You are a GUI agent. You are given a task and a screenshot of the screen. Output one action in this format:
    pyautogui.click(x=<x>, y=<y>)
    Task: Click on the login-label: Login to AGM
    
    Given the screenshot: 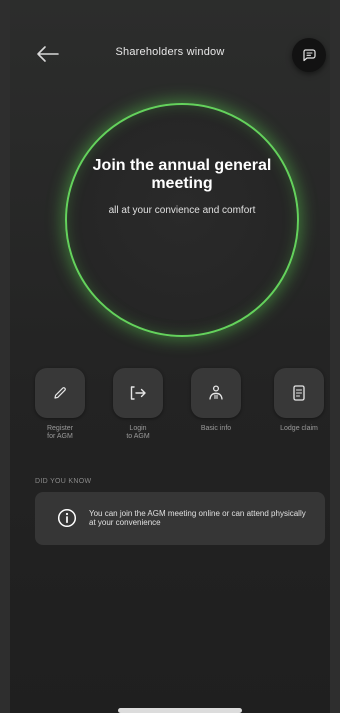 What is the action you would take?
    pyautogui.click(x=138, y=432)
    